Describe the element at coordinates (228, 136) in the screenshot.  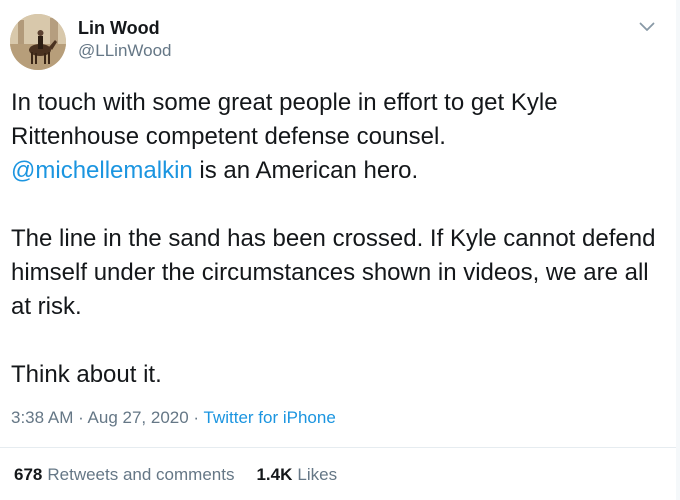
I see `tweet-text-line: Rittenhouse competent defense counsel.` at that location.